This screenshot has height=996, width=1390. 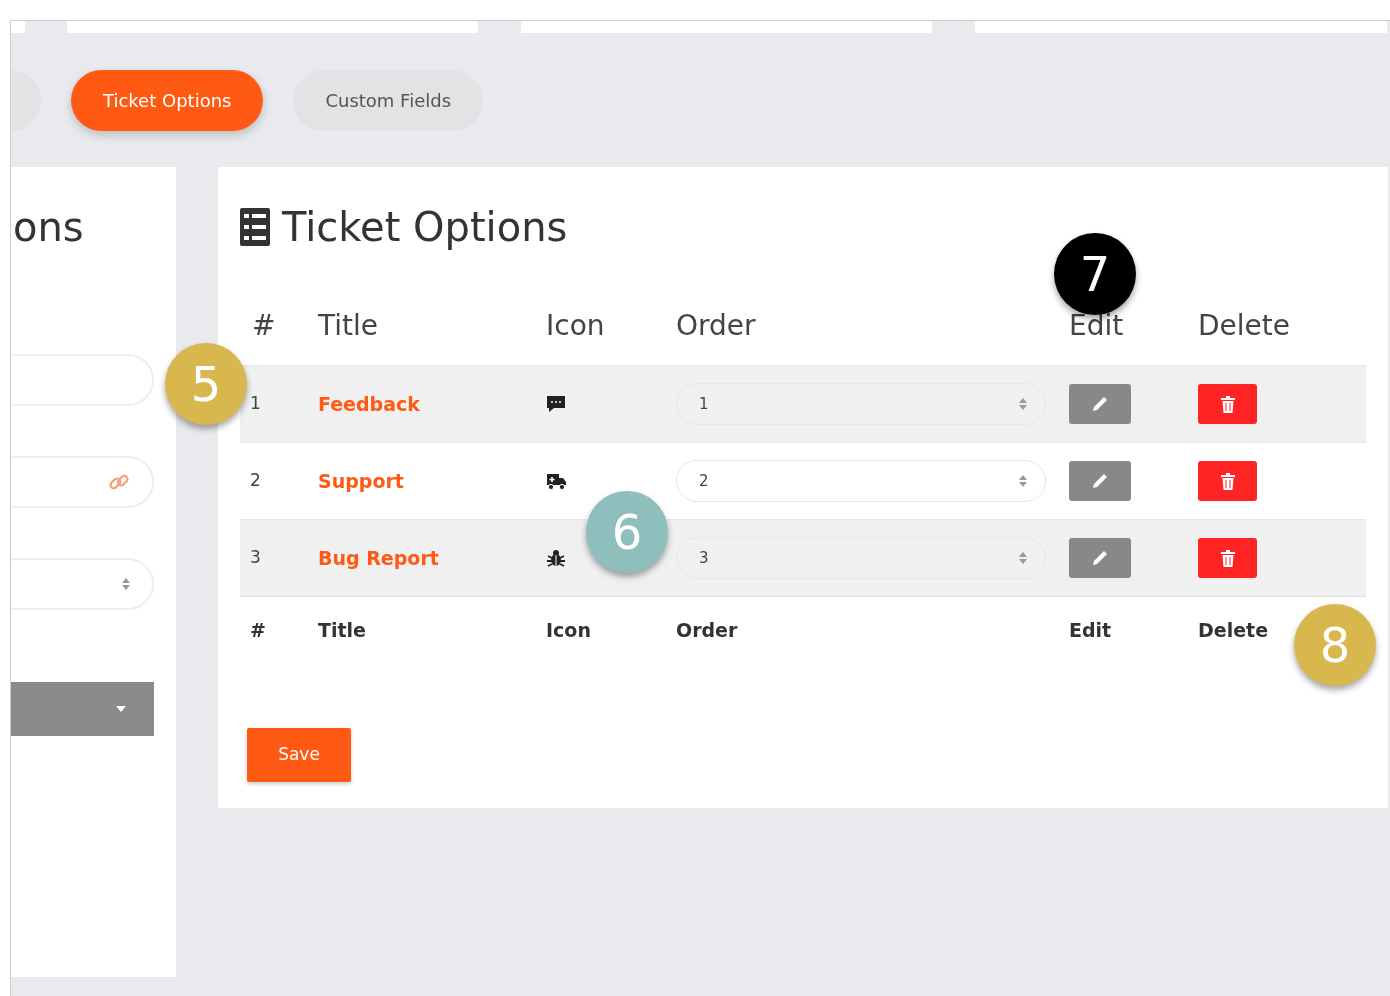 I want to click on row-number: 3, so click(x=255, y=558).